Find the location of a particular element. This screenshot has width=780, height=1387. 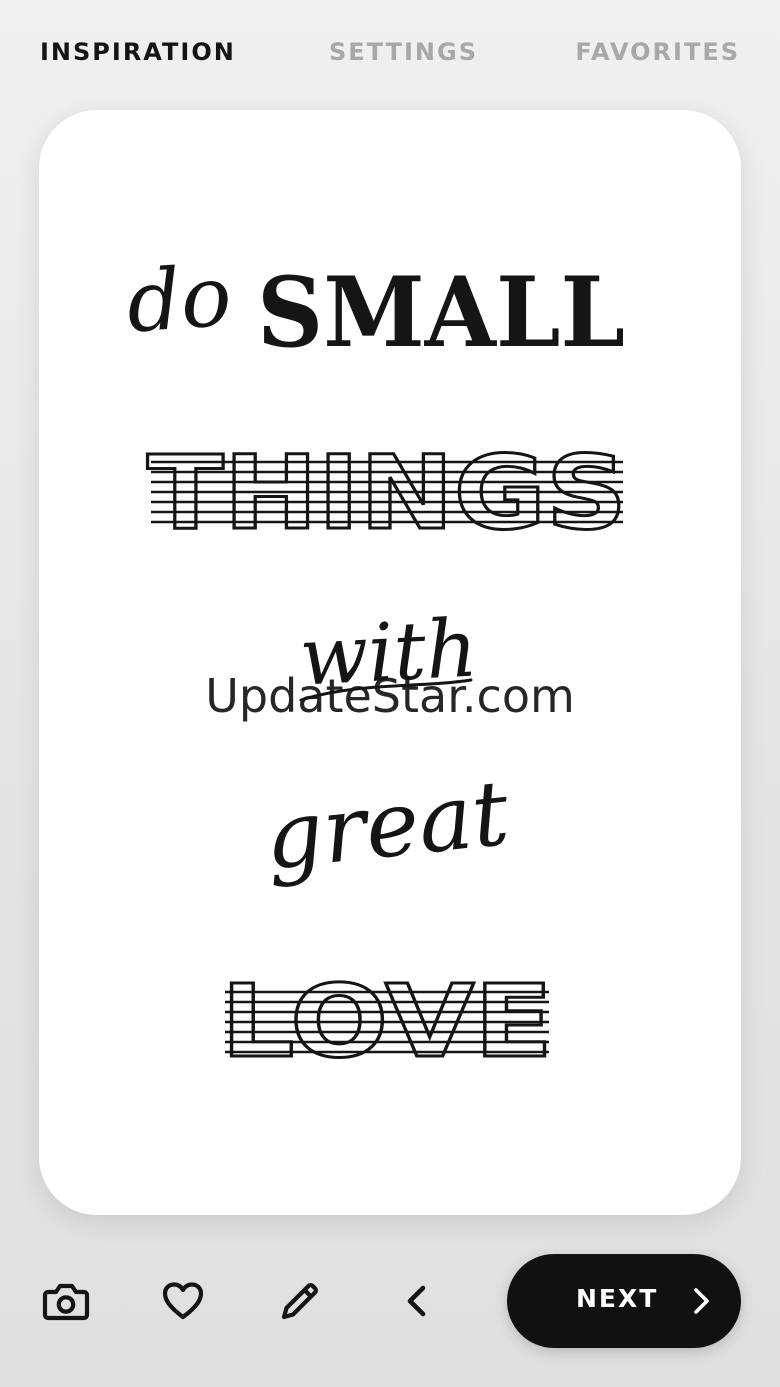

chevron-right-icon is located at coordinates (701, 1301).